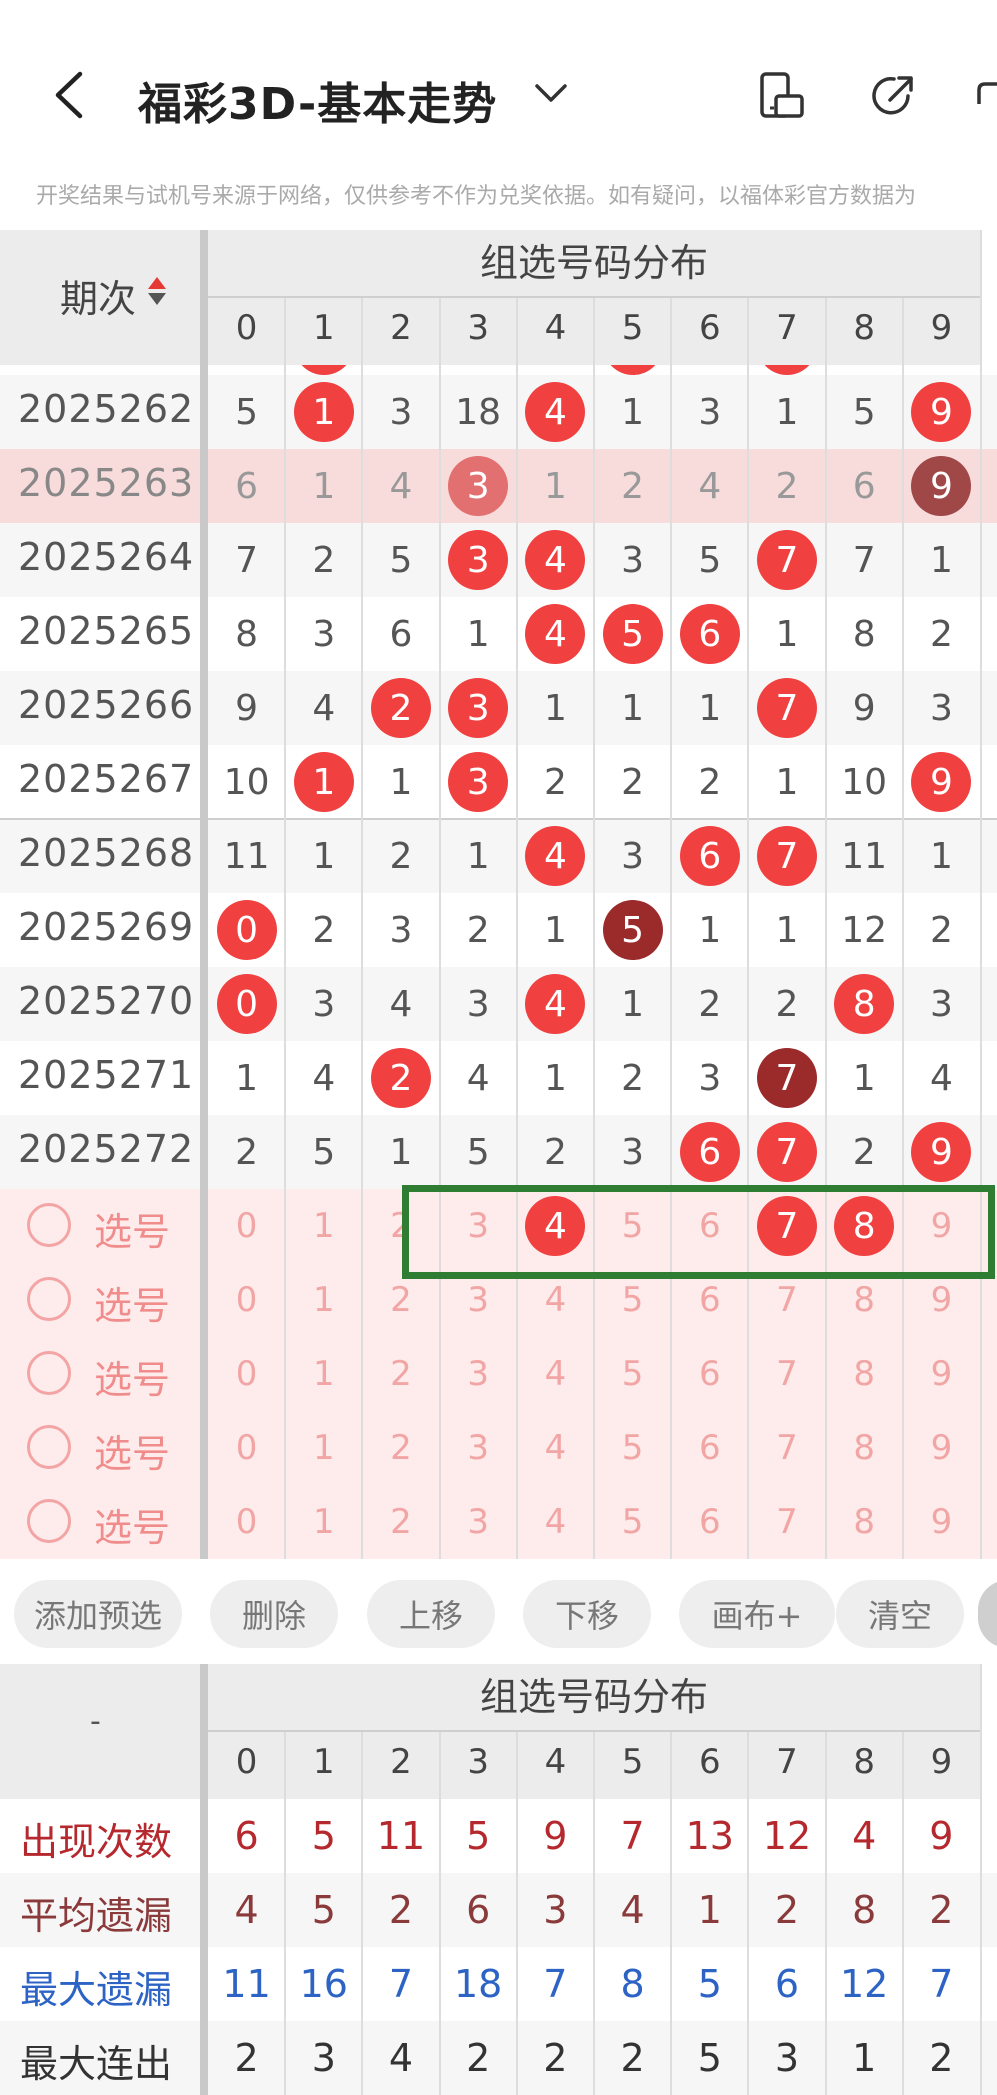 Image resolution: width=997 pixels, height=2095 pixels. I want to click on stats-column-divider, so click(825, 1913).